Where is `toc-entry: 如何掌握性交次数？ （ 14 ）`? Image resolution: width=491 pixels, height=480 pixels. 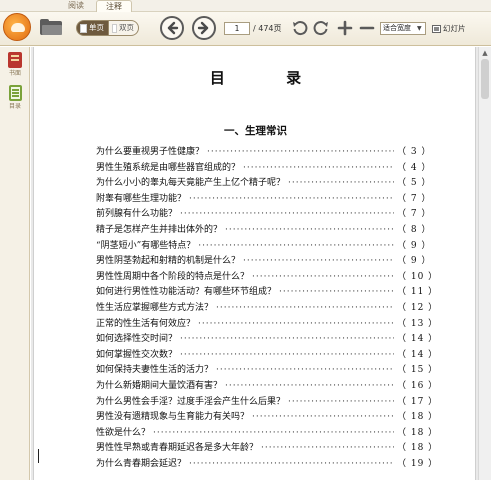 toc-entry: 如何掌握性交次数？ （ 14 ） is located at coordinates (267, 355).